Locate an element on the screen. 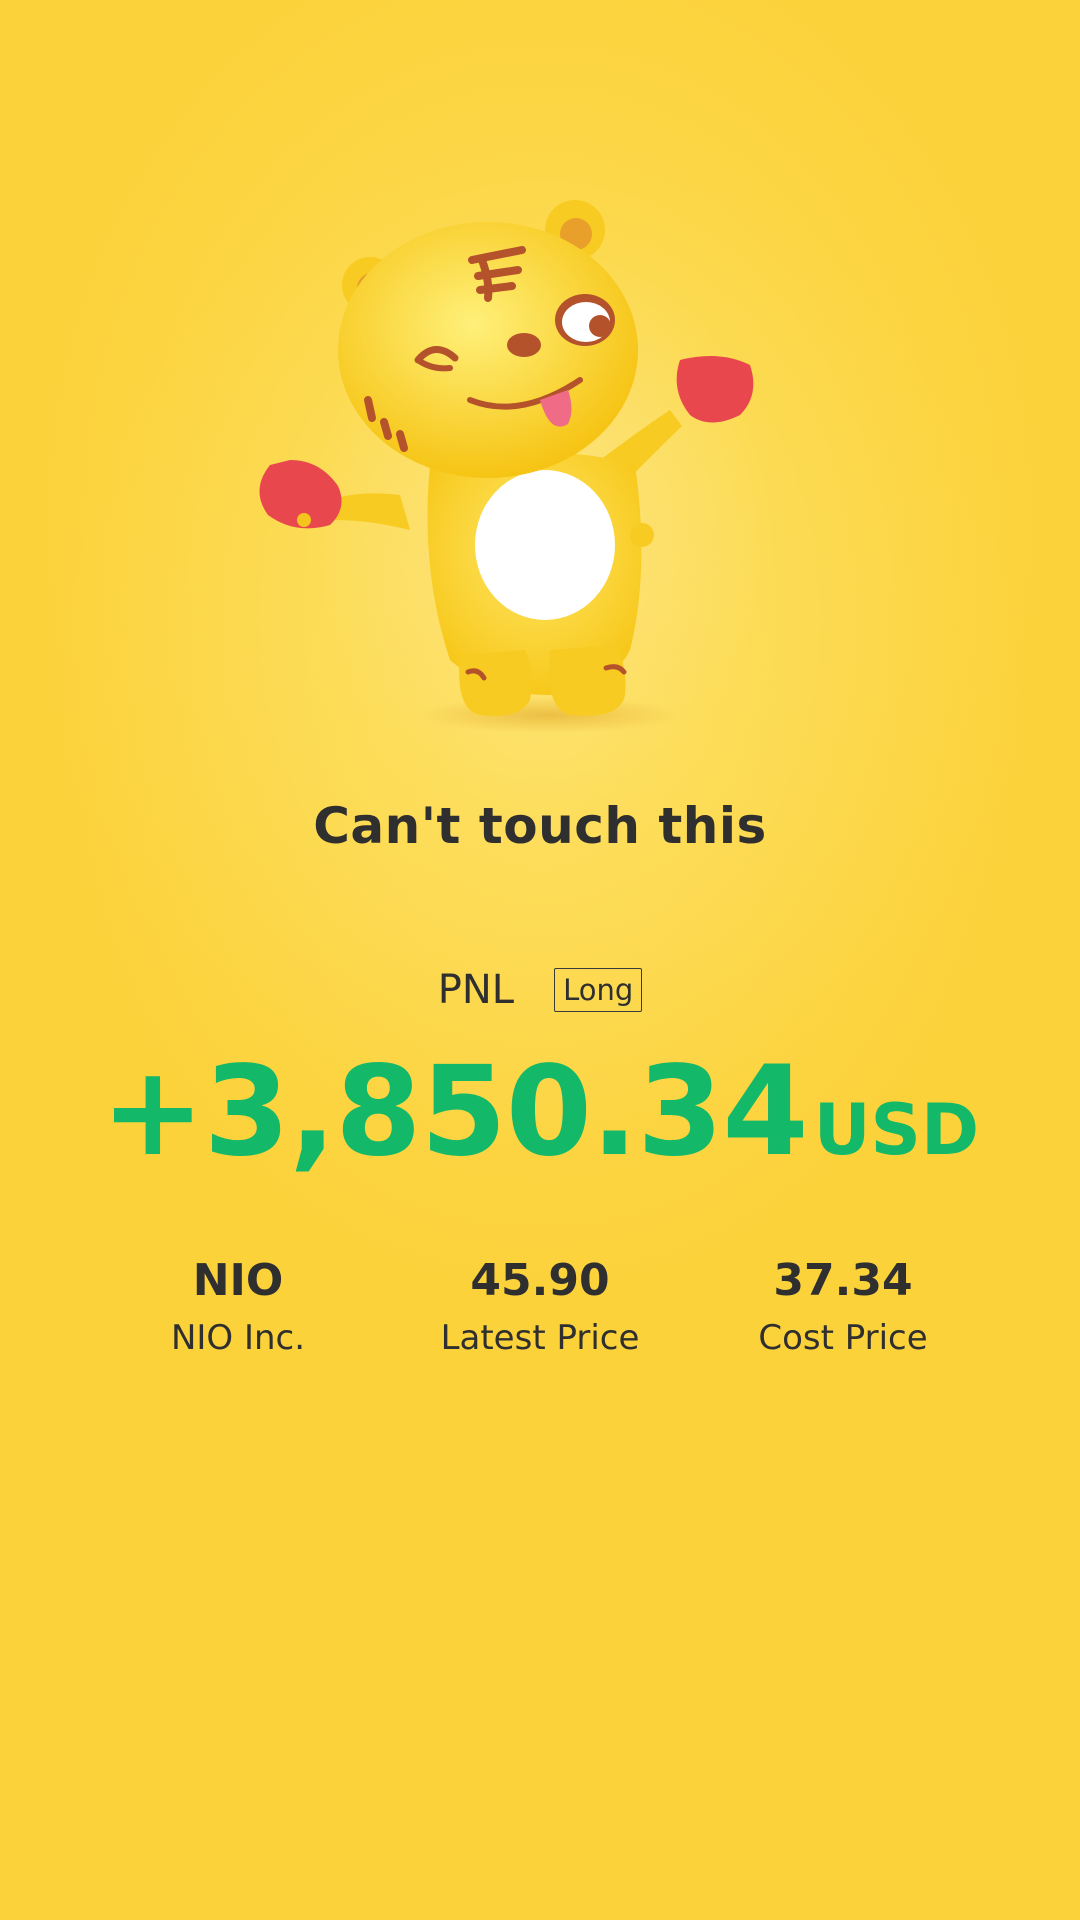 The width and height of the screenshot is (1080, 1920). stat-latest-price: 45.90 Latest Price is located at coordinates (540, 1305).